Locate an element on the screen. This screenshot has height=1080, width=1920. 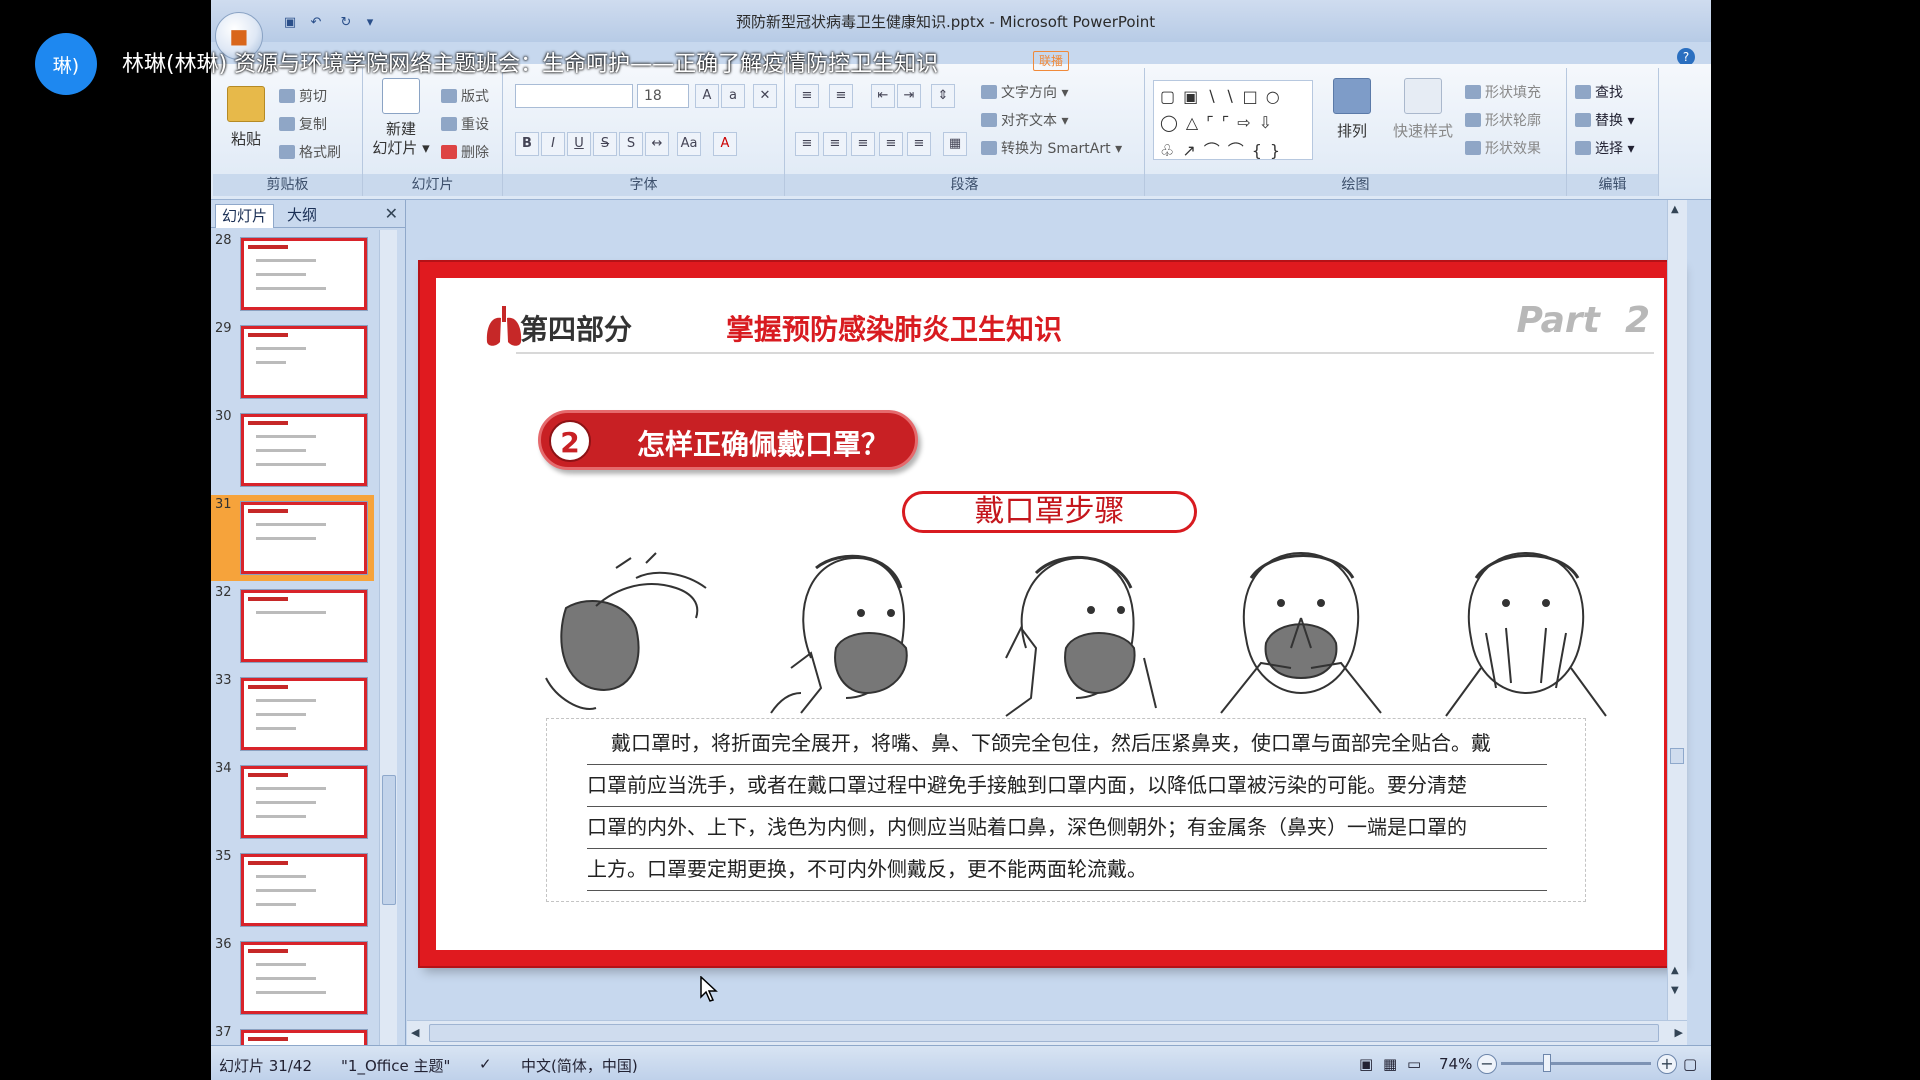
distributed-icon: ≡ is located at coordinates (919, 144).